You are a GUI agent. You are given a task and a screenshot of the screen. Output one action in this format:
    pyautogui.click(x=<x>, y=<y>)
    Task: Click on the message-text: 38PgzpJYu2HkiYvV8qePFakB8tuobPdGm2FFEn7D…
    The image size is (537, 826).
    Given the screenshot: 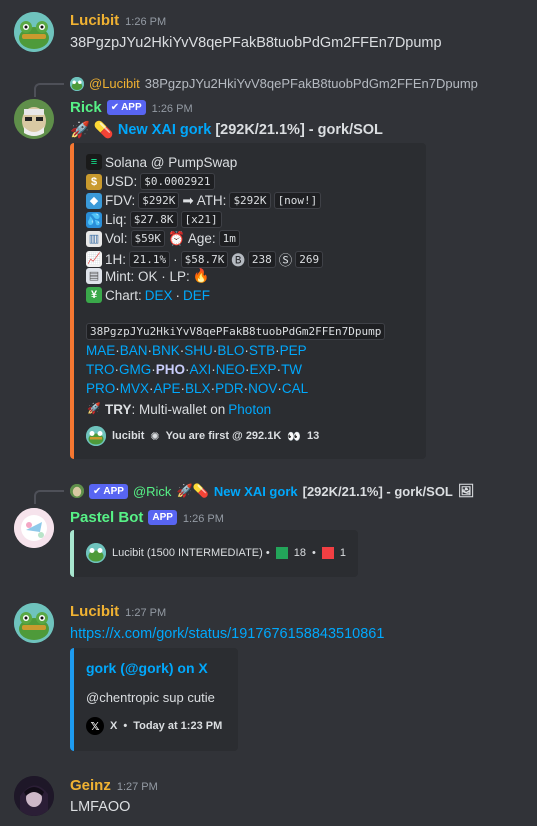 What is the action you would take?
    pyautogui.click(x=256, y=43)
    